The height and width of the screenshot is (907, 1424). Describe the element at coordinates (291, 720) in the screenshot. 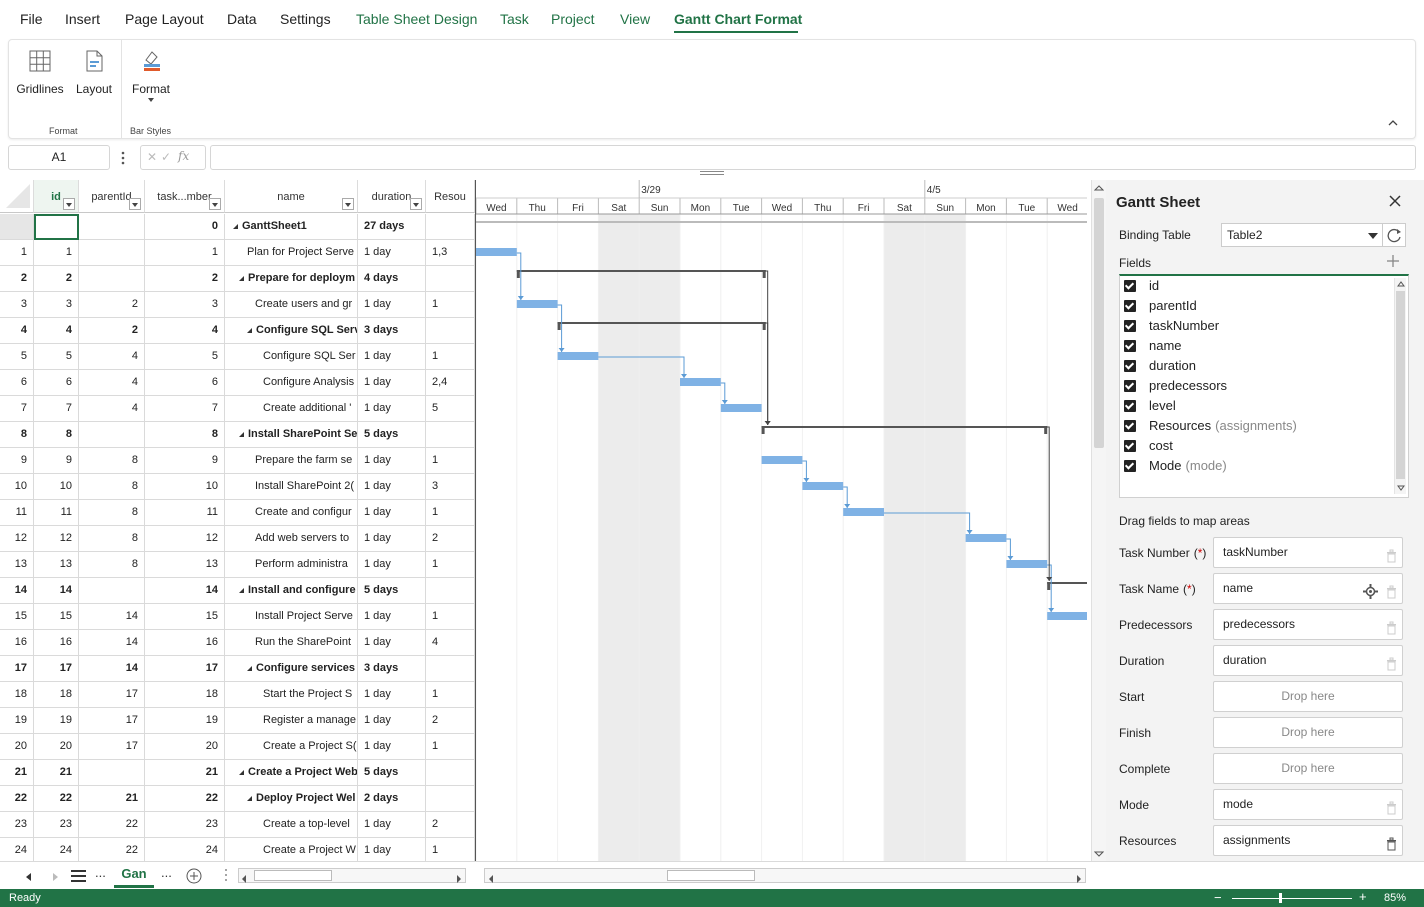

I see `task-name-cell: Register a manage` at that location.